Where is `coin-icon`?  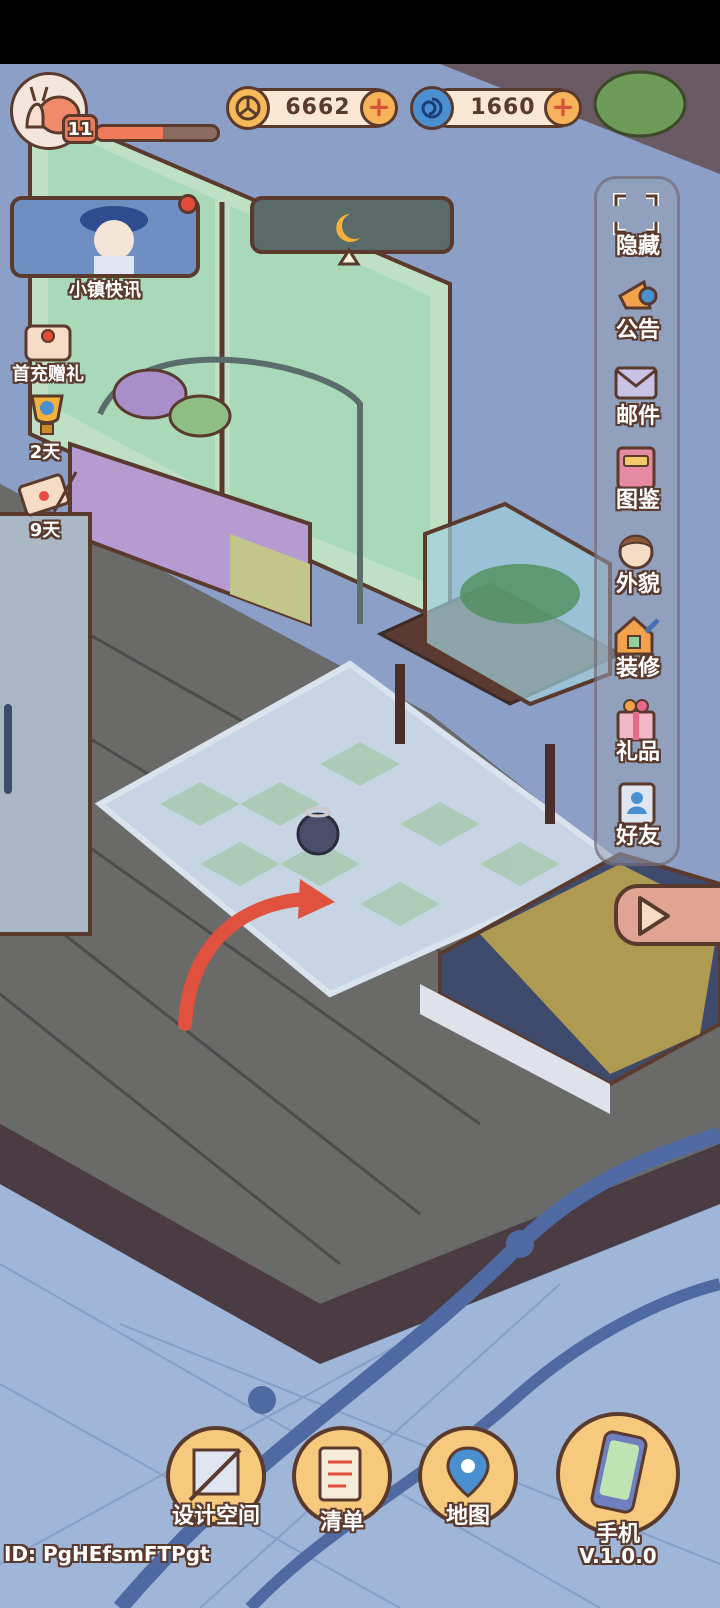
coin-icon is located at coordinates (248, 108).